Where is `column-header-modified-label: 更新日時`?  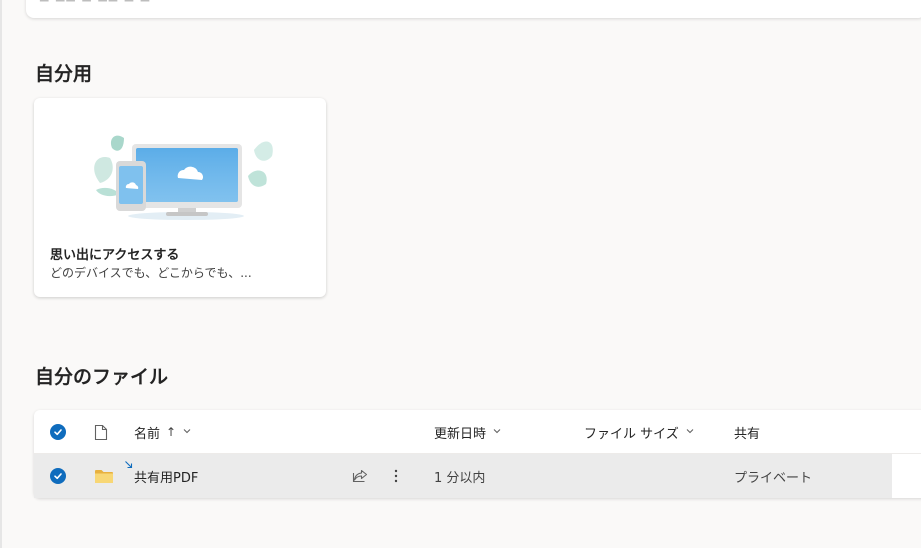
column-header-modified-label: 更新日時 is located at coordinates (460, 434).